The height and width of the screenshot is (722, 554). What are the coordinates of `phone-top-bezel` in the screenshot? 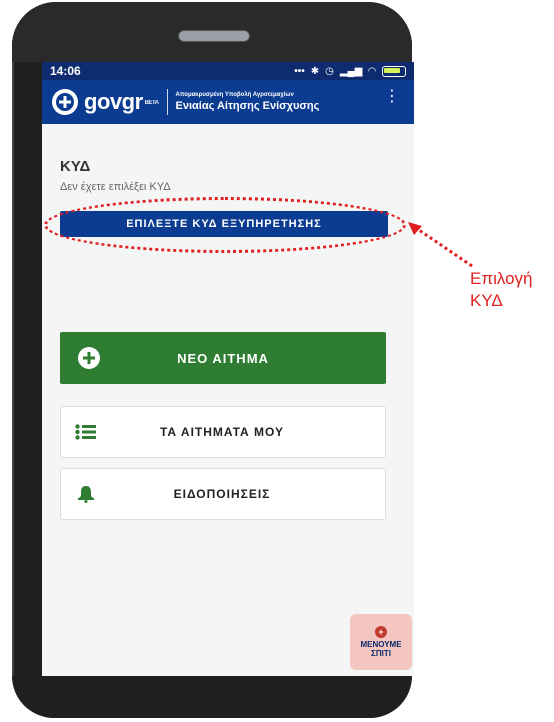 It's located at (212, 32).